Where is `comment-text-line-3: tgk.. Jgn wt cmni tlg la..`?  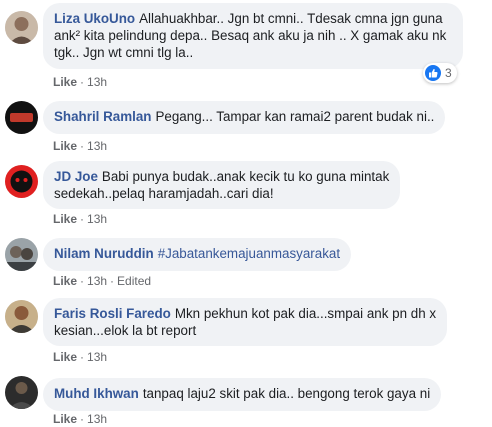 comment-text-line-3: tgk.. Jgn wt cmni tlg la.. is located at coordinates (124, 52).